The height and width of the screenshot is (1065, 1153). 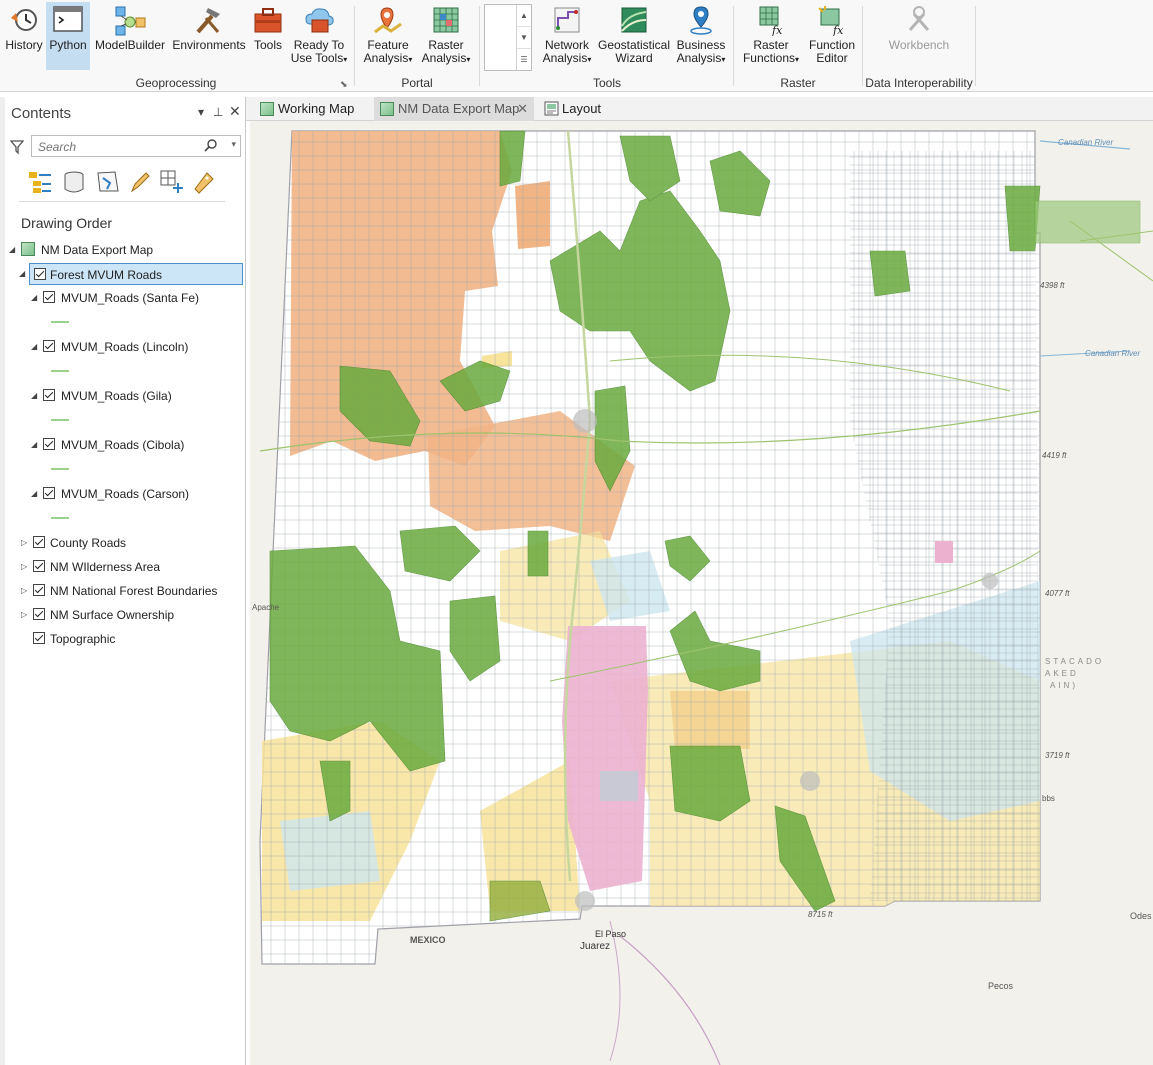 I want to click on feature-analysis-button: Feature Analysis▾, so click(x=388, y=38).